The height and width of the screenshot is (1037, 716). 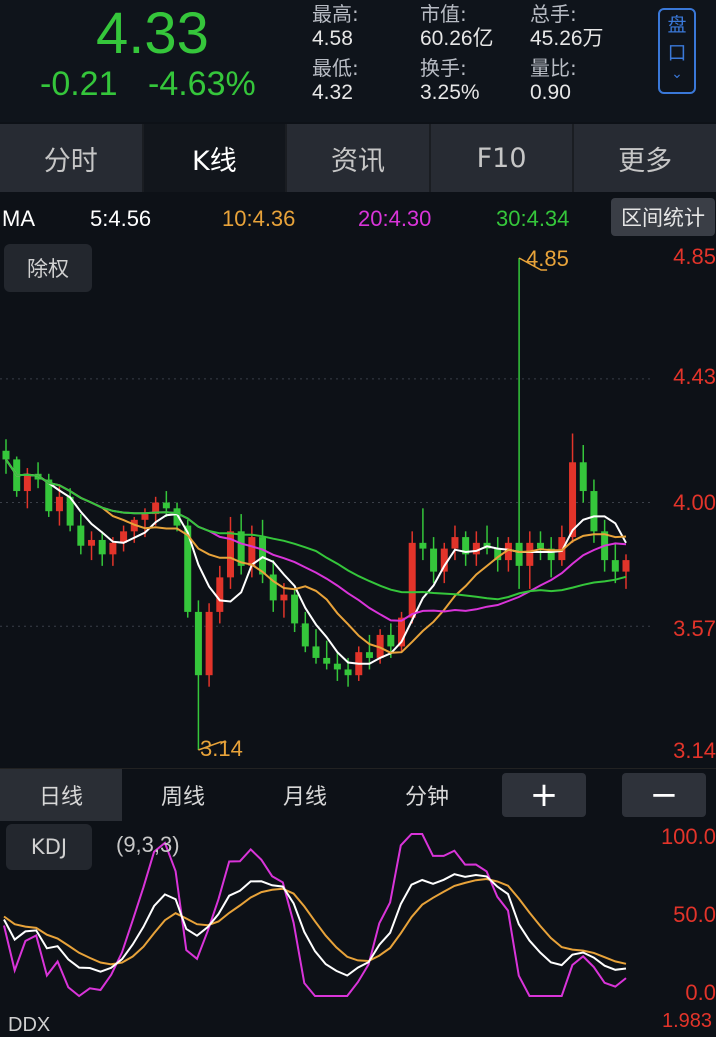 I want to click on tab-news: 资讯, so click(x=359, y=158).